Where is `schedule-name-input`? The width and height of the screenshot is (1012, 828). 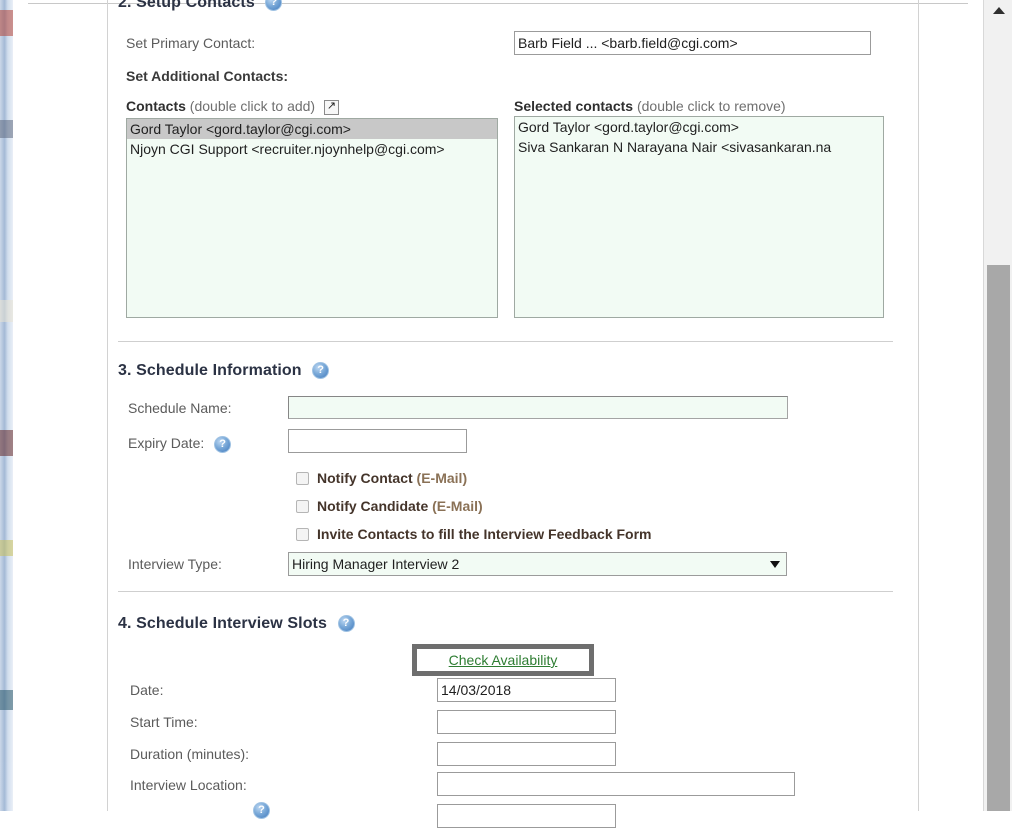
schedule-name-input is located at coordinates (538, 407).